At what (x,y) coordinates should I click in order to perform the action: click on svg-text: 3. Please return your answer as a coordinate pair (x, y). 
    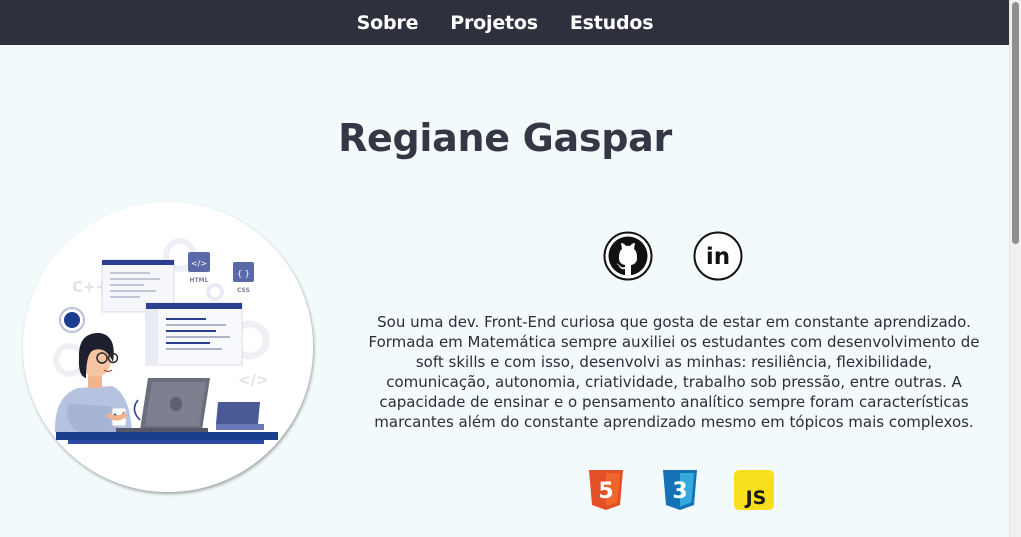
    Looking at the image, I should click on (679, 491).